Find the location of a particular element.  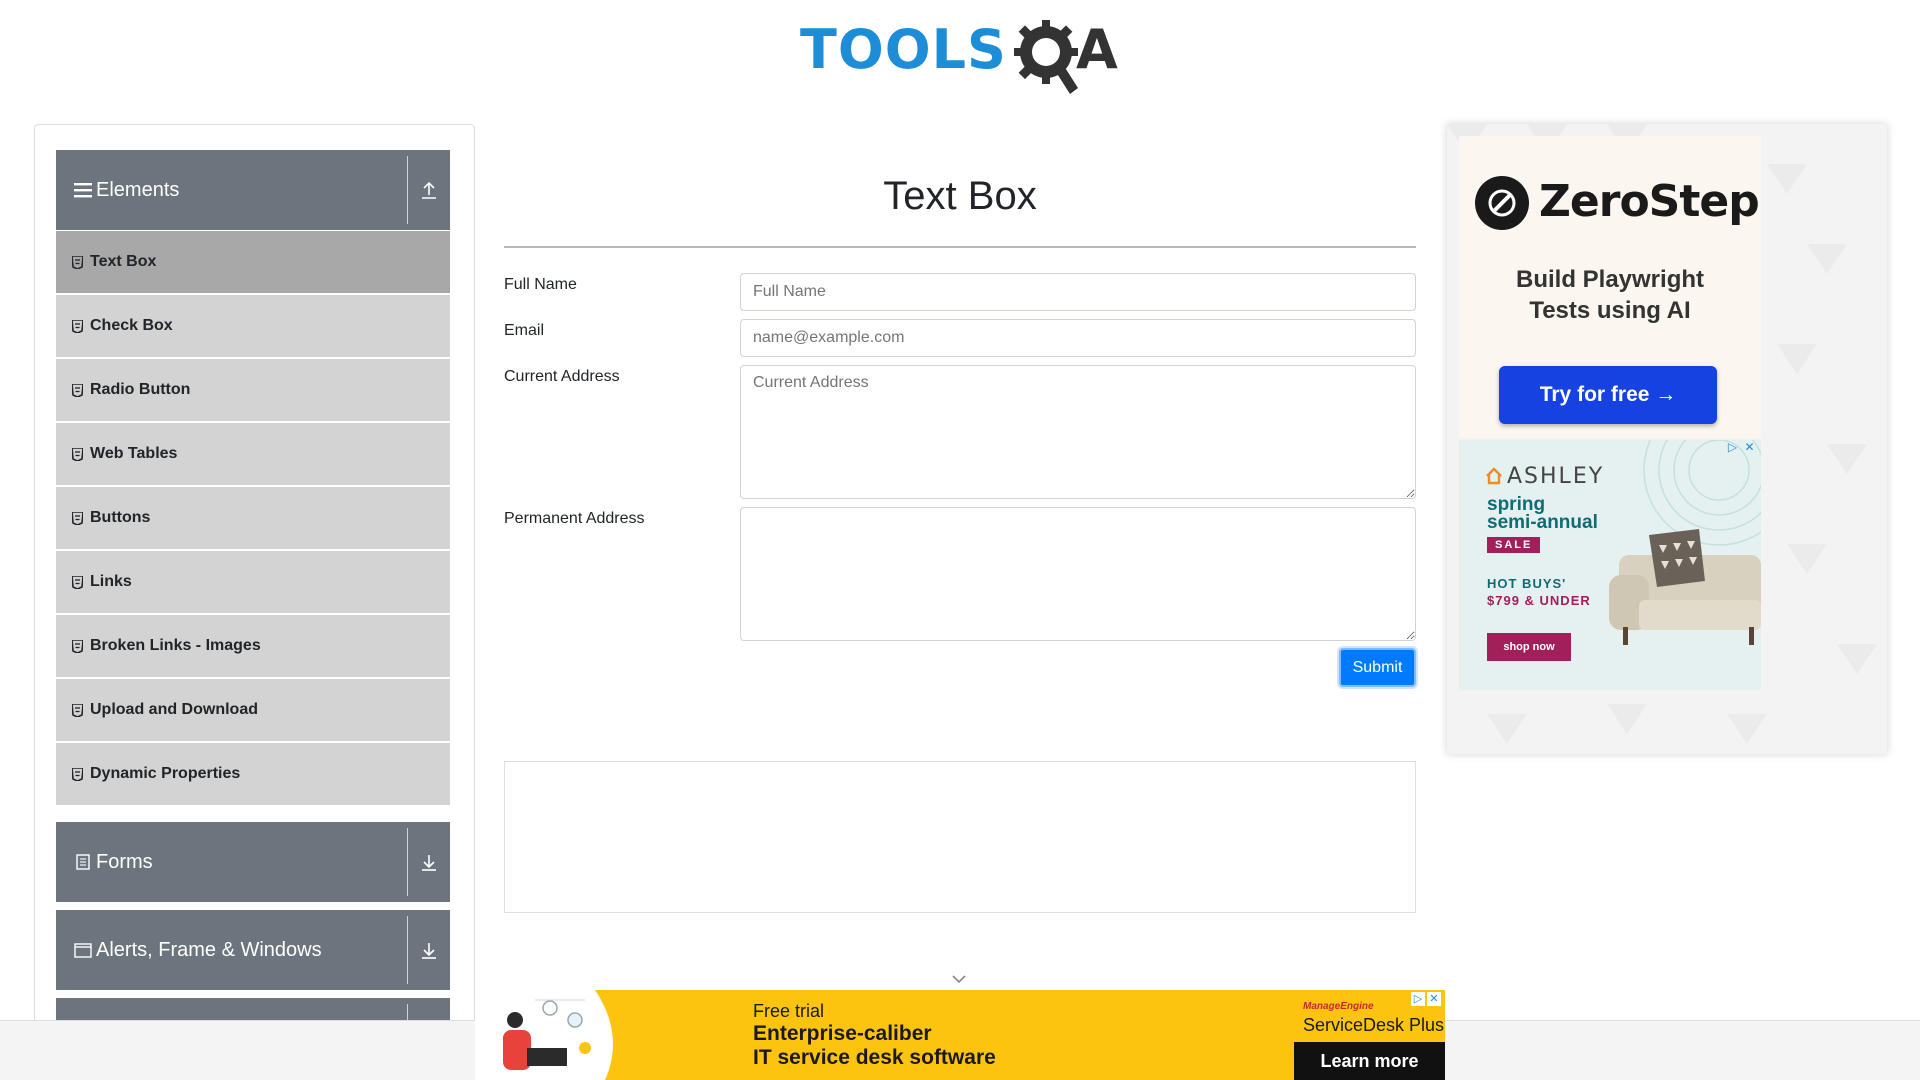

ashley-hot-buys-text: HOT BUYS' is located at coordinates (1527, 583).